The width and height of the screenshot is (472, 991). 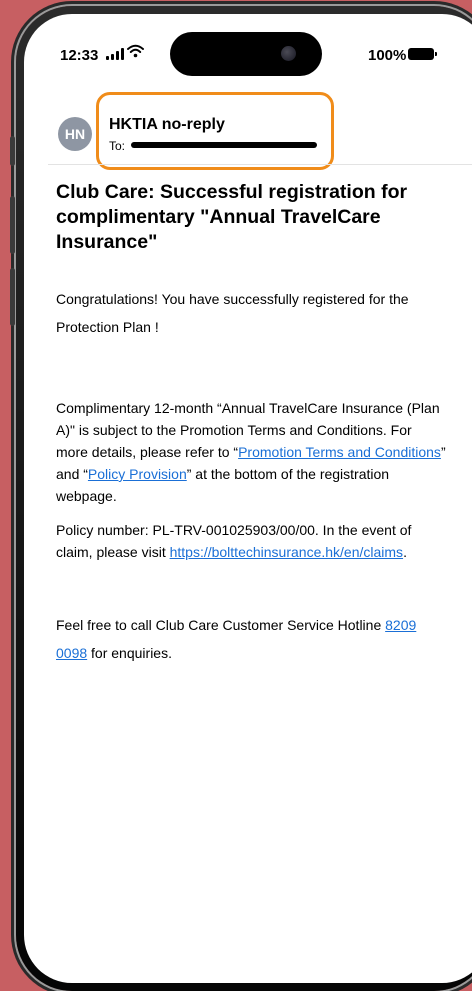 I want to click on battery-percent: 100%, so click(x=387, y=55).